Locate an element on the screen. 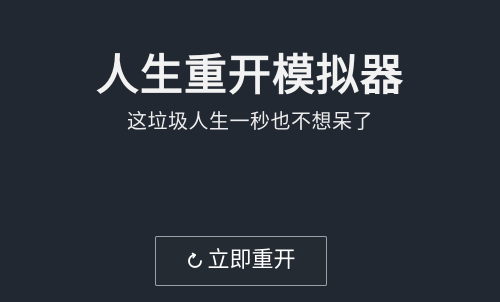  restart-button: 立即重开 is located at coordinates (241, 261).